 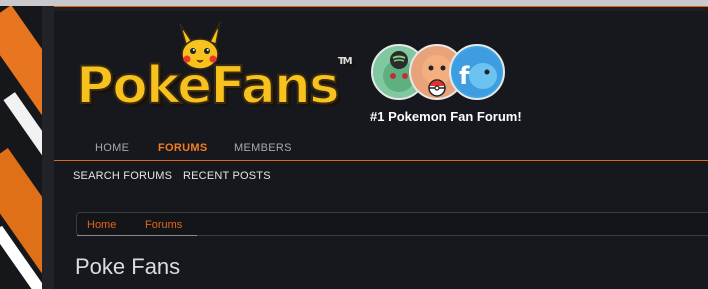 I want to click on facebook-icon: f, so click(x=477, y=72).